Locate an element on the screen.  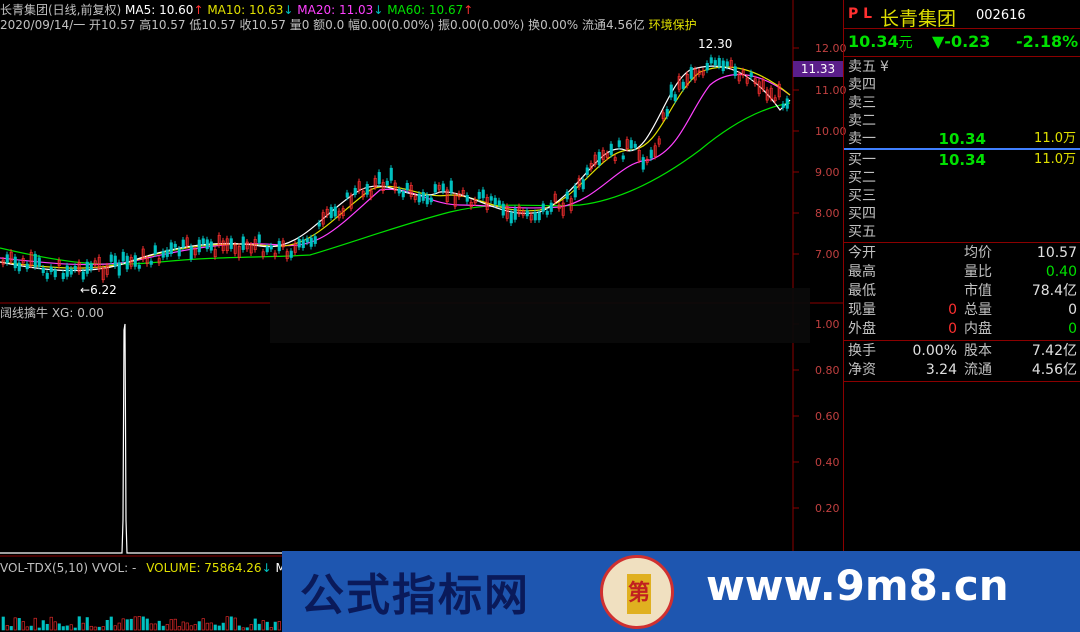
buy-4: 买四 is located at coordinates (962, 214).